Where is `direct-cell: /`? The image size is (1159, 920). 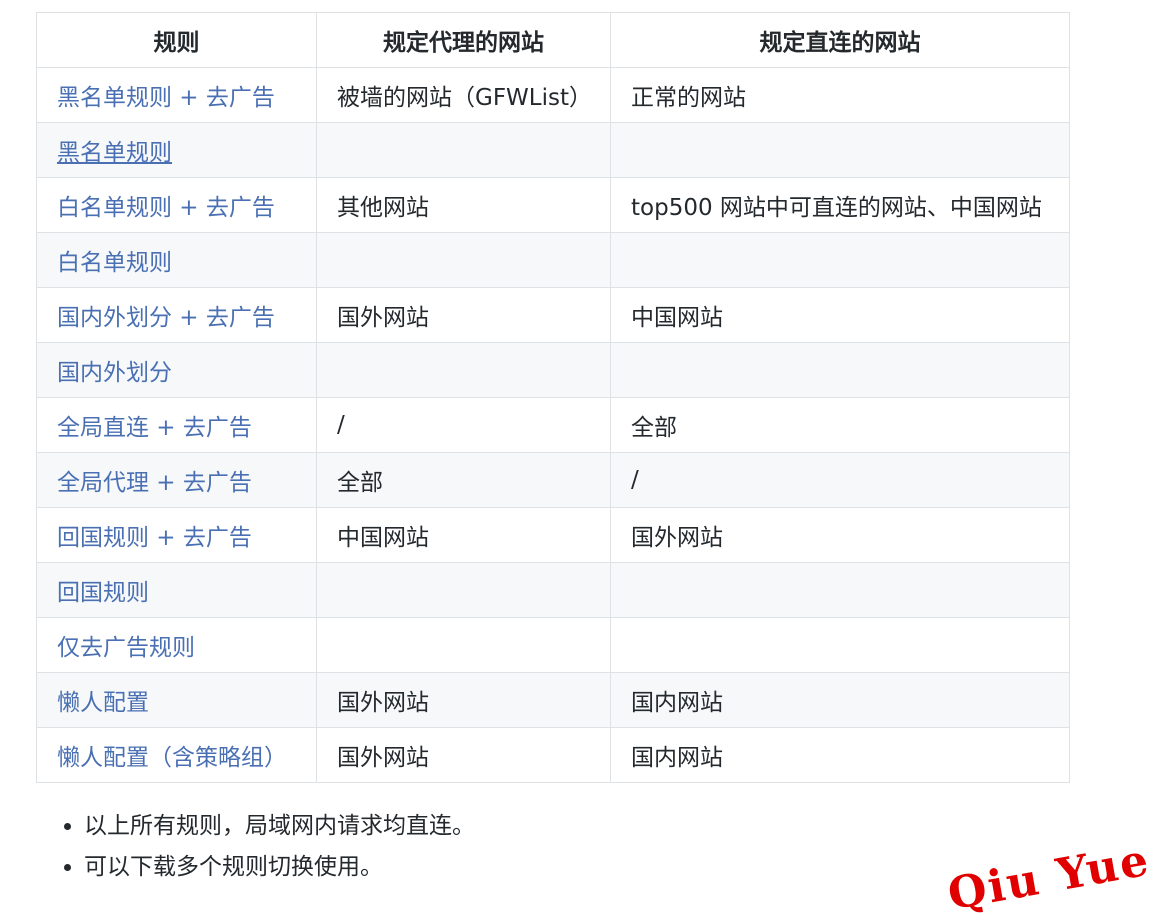
direct-cell: / is located at coordinates (840, 480).